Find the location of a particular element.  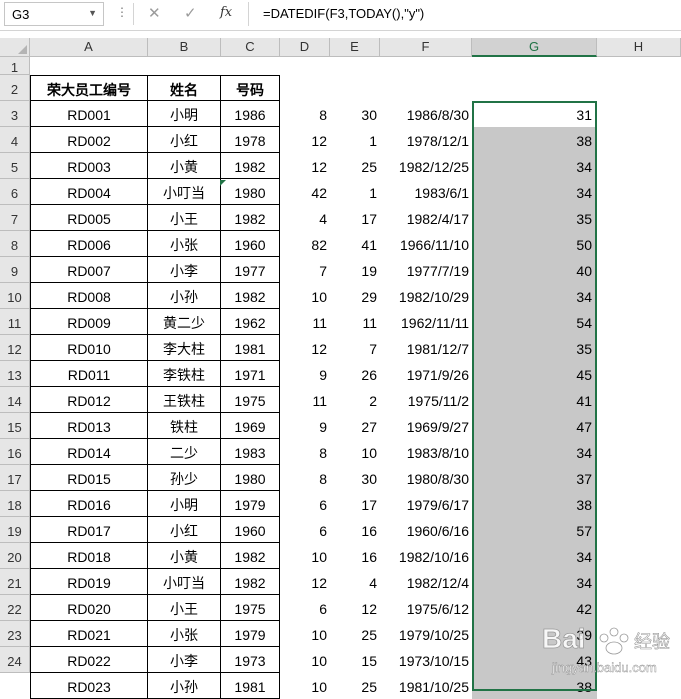

day-cell: 16 is located at coordinates (355, 530).